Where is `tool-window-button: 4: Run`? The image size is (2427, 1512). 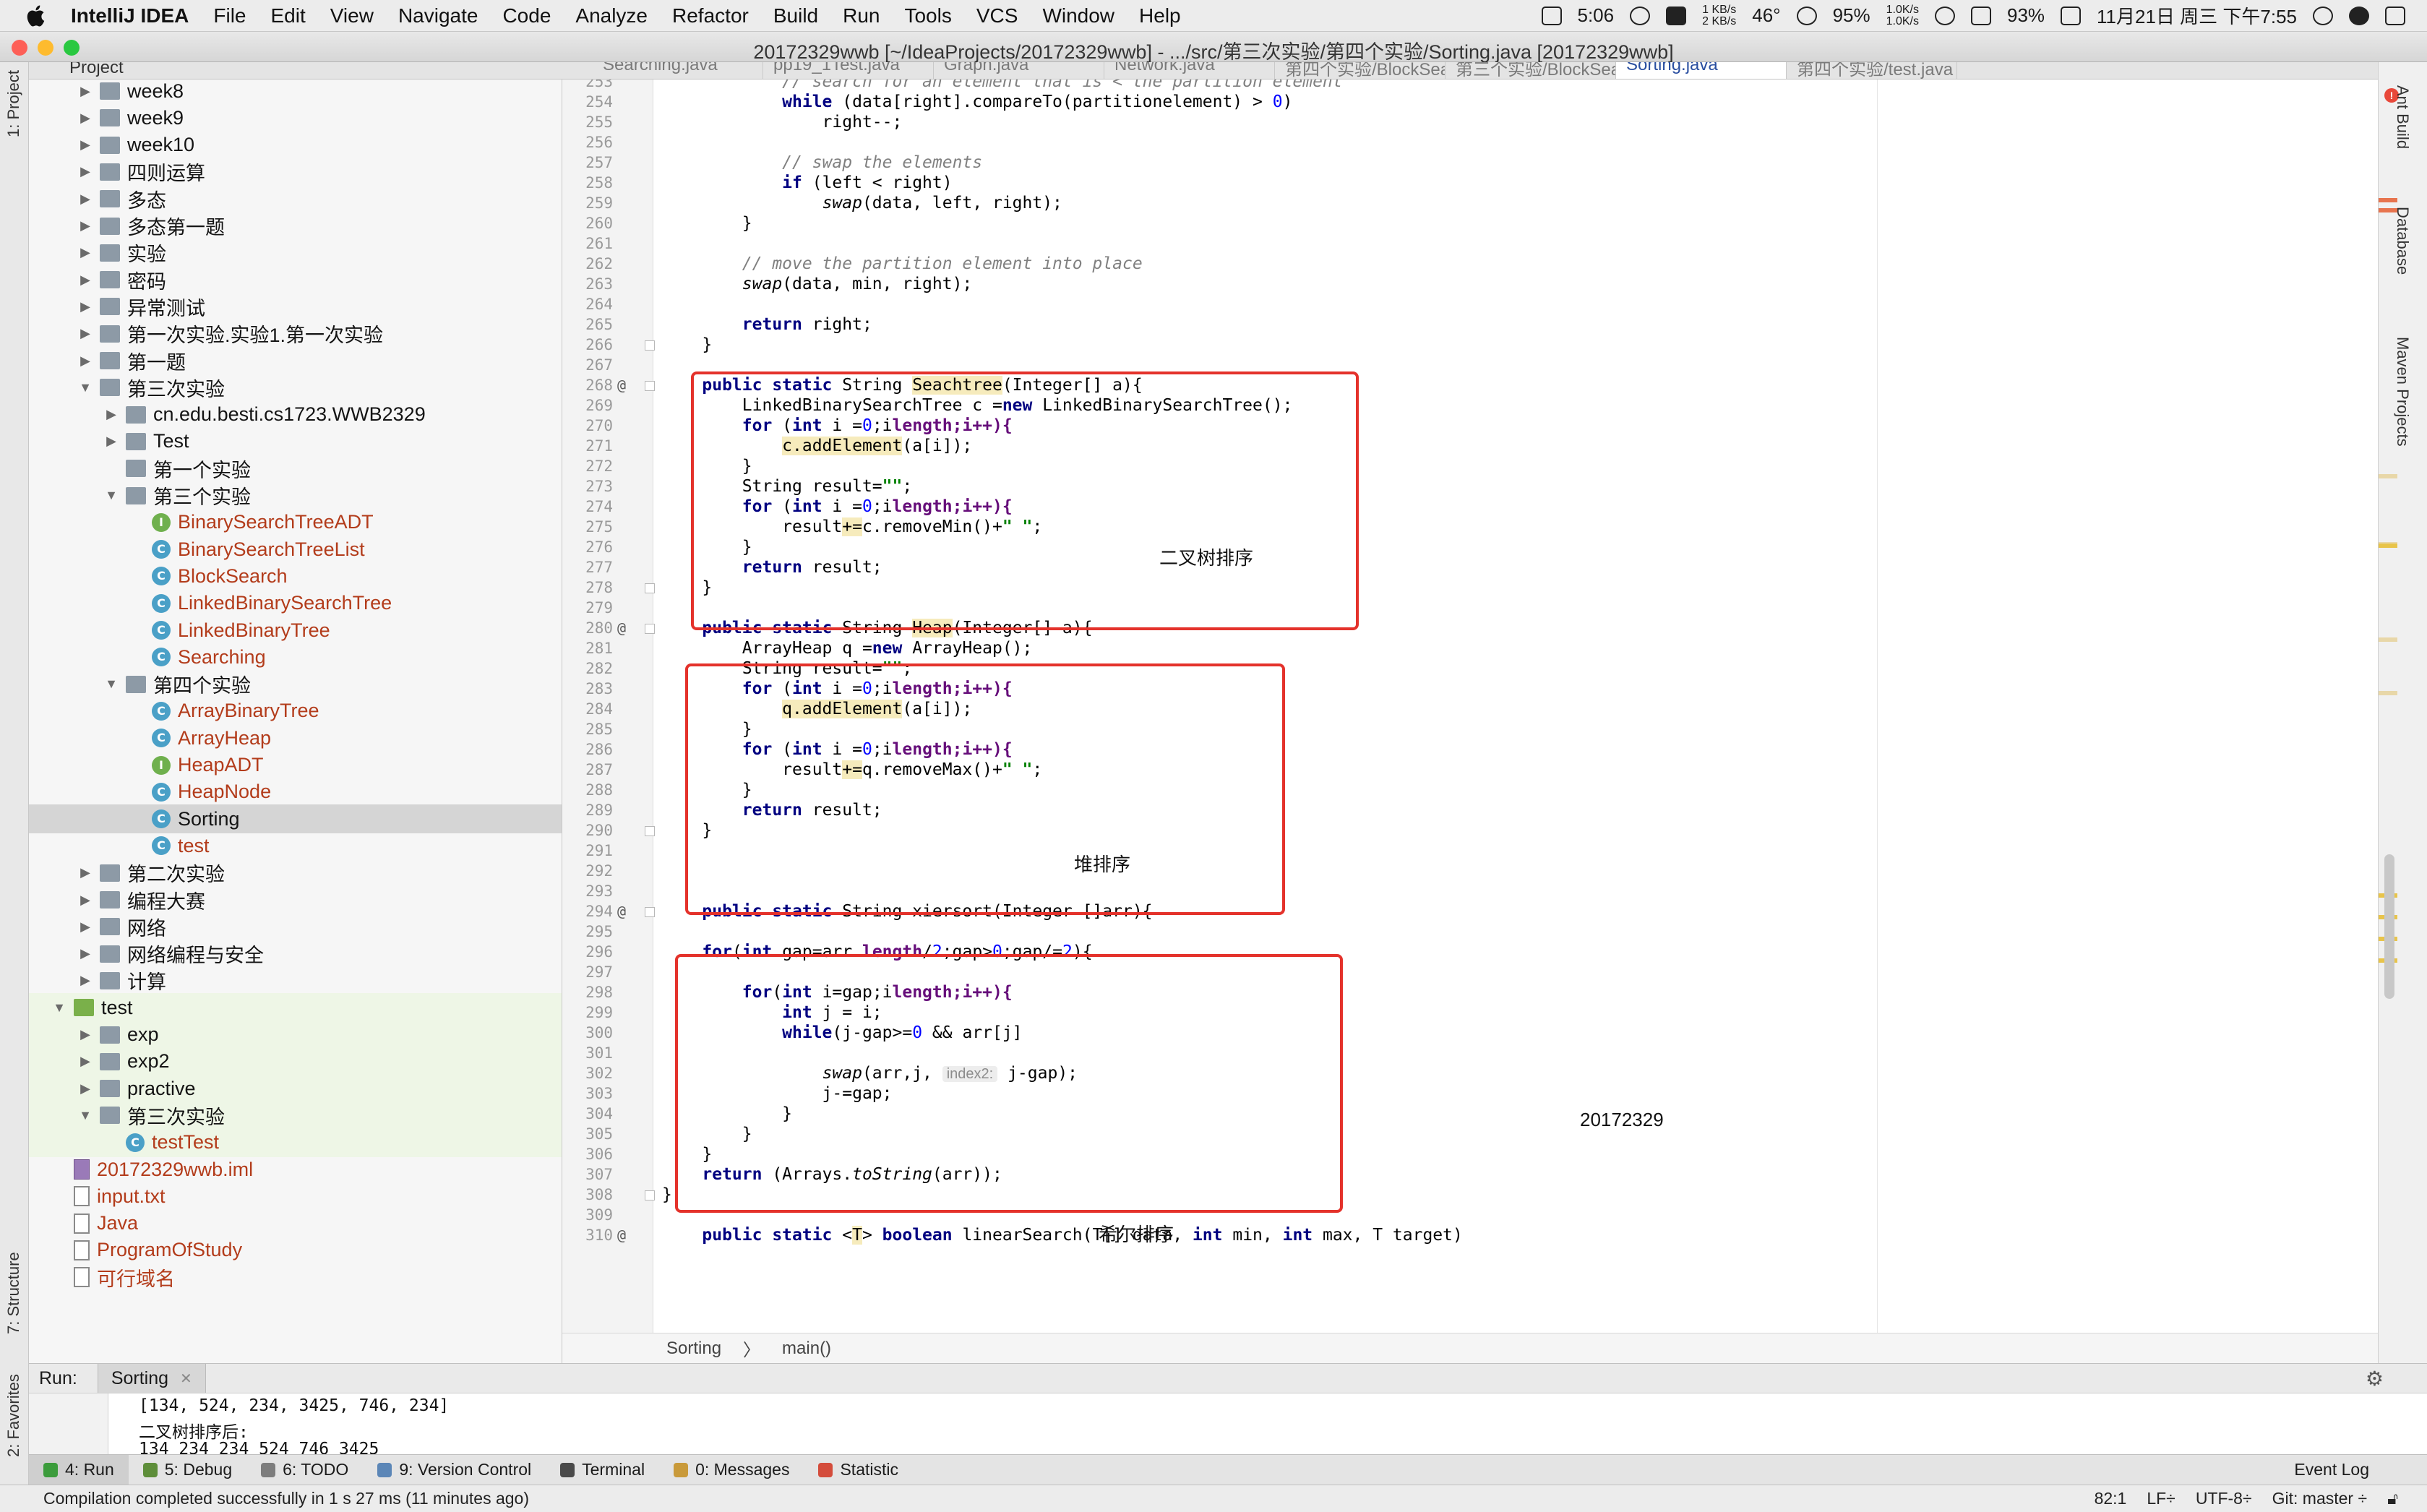 tool-window-button: 4: Run is located at coordinates (79, 1469).